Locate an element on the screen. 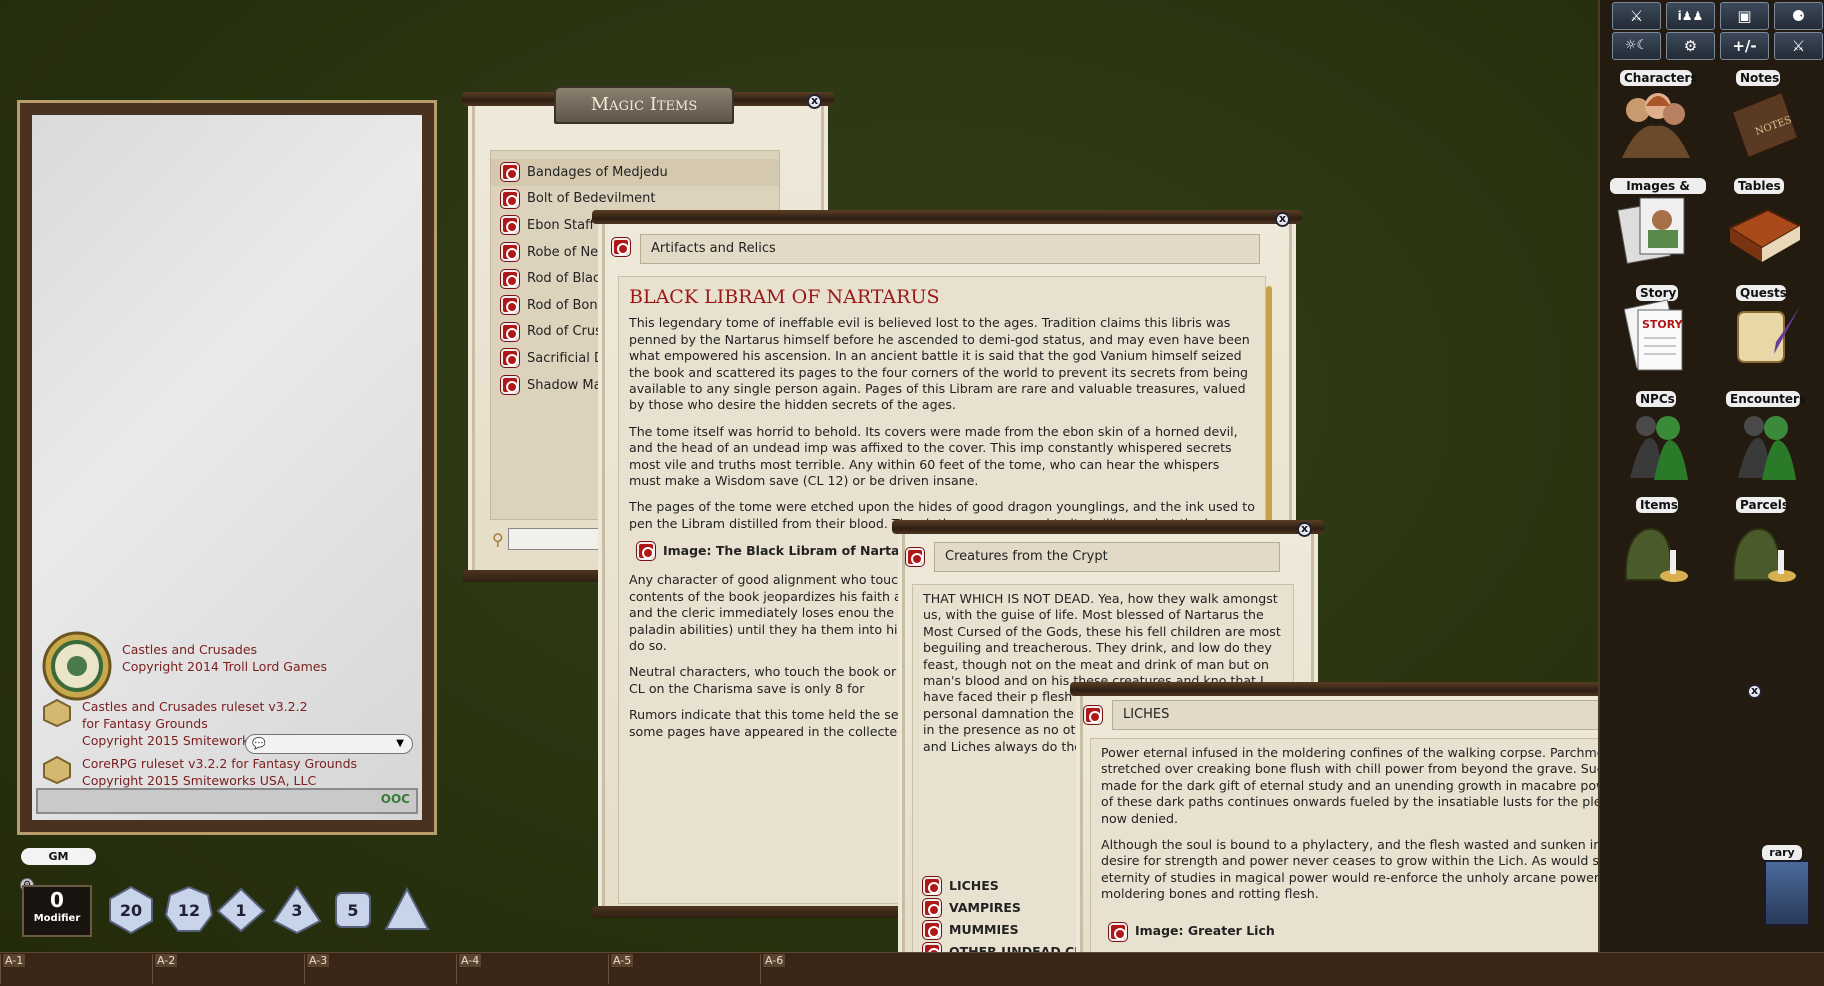 The width and height of the screenshot is (1824, 986). hotkey-label: A-6 is located at coordinates (774, 960).